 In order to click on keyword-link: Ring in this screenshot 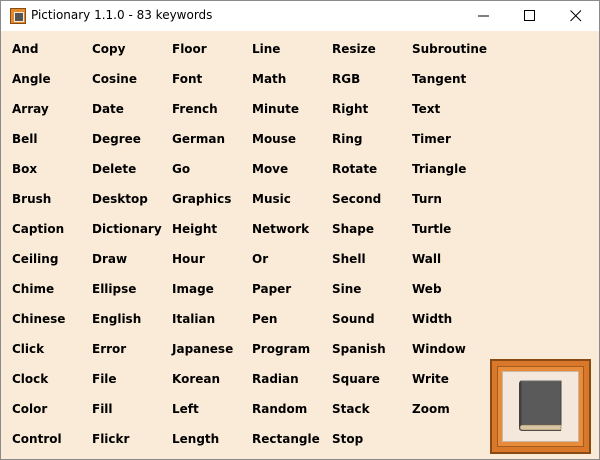, I will do `click(347, 139)`.